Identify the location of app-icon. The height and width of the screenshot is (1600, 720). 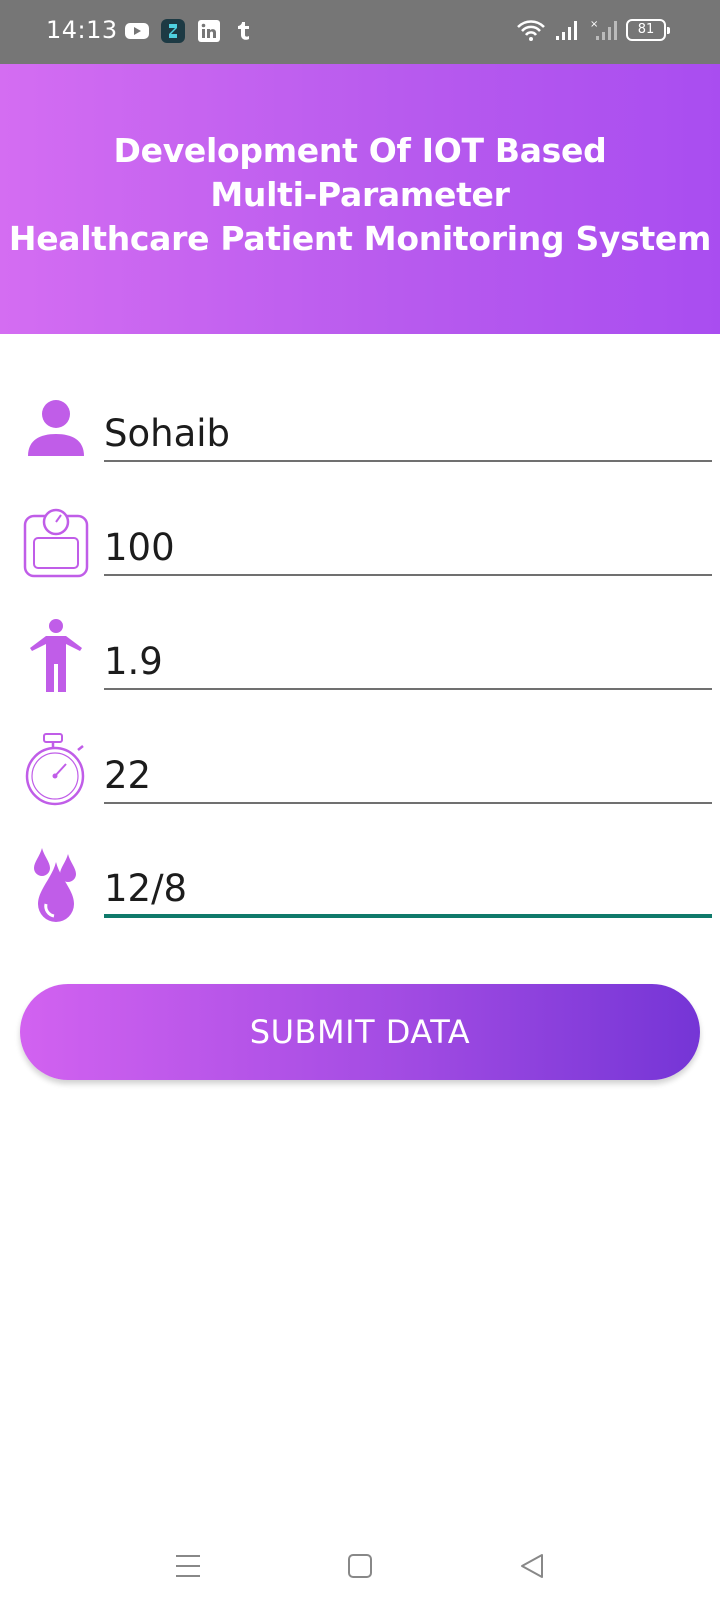
(173, 31).